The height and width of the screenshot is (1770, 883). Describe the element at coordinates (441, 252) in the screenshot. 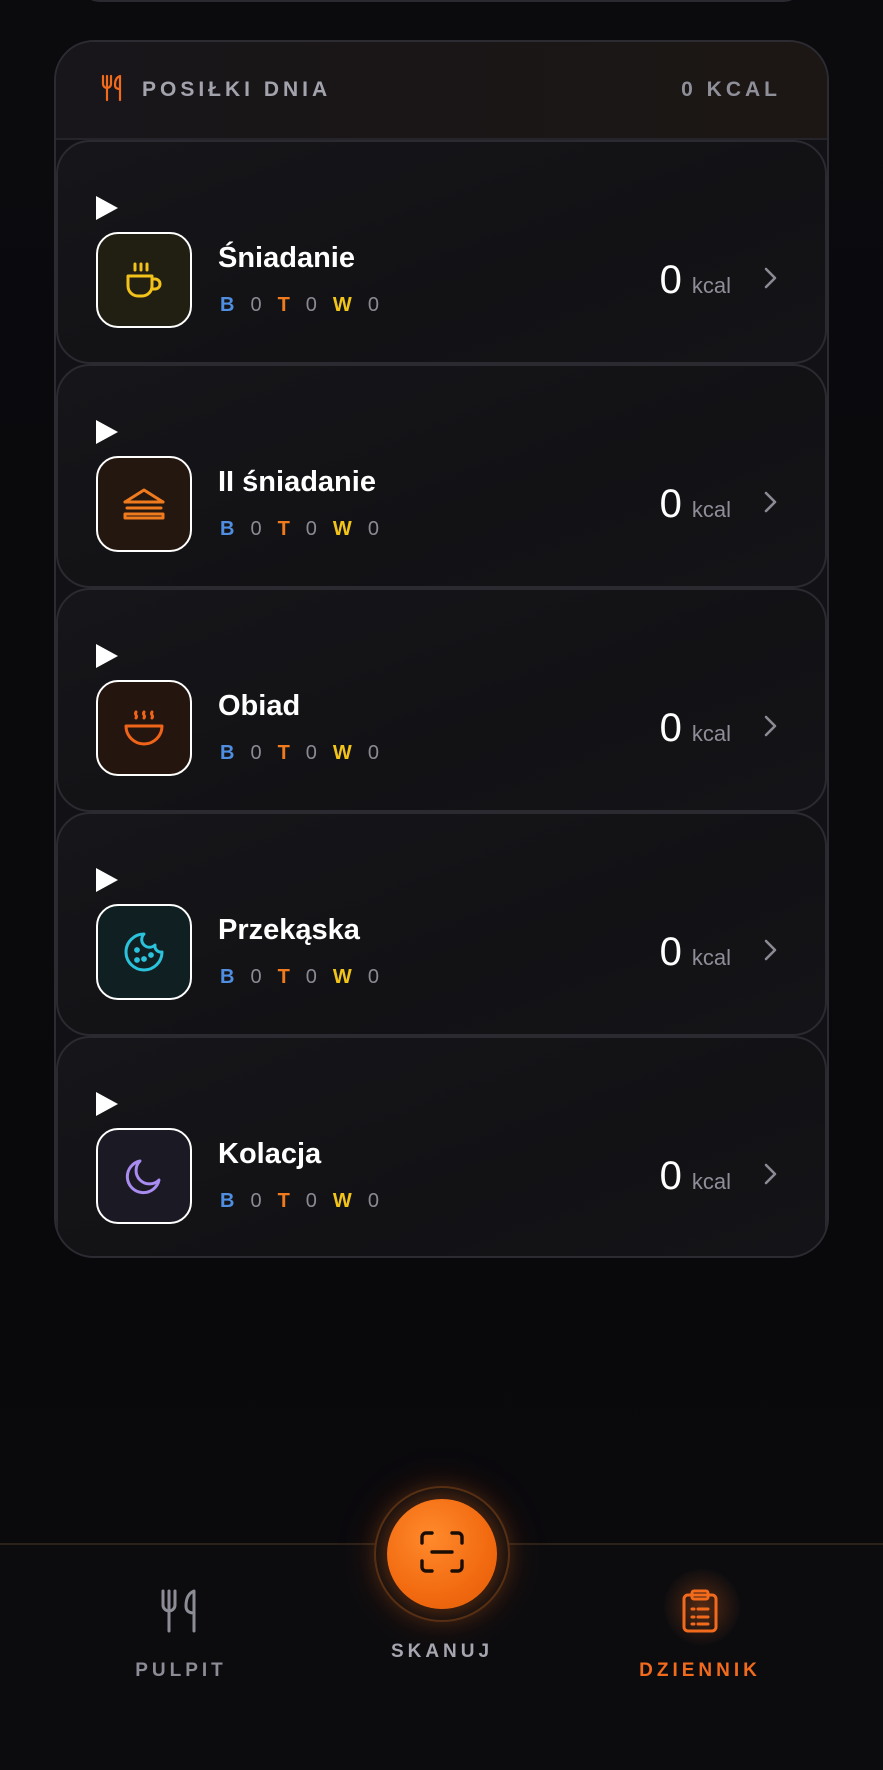

I see `meal-row-sniadanie: Śniadanie B 0 T 0 W 0 0 kcal` at that location.